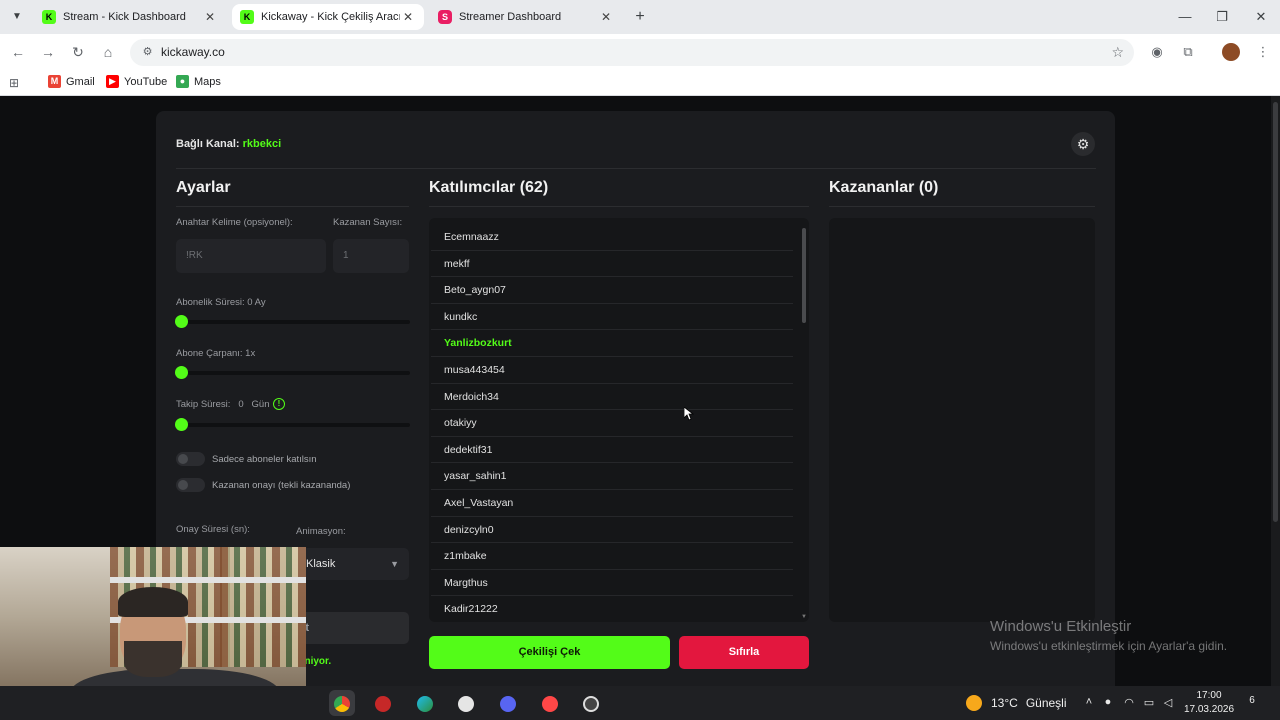 This screenshot has width=1280, height=720. I want to click on info-icon: !, so click(279, 404).